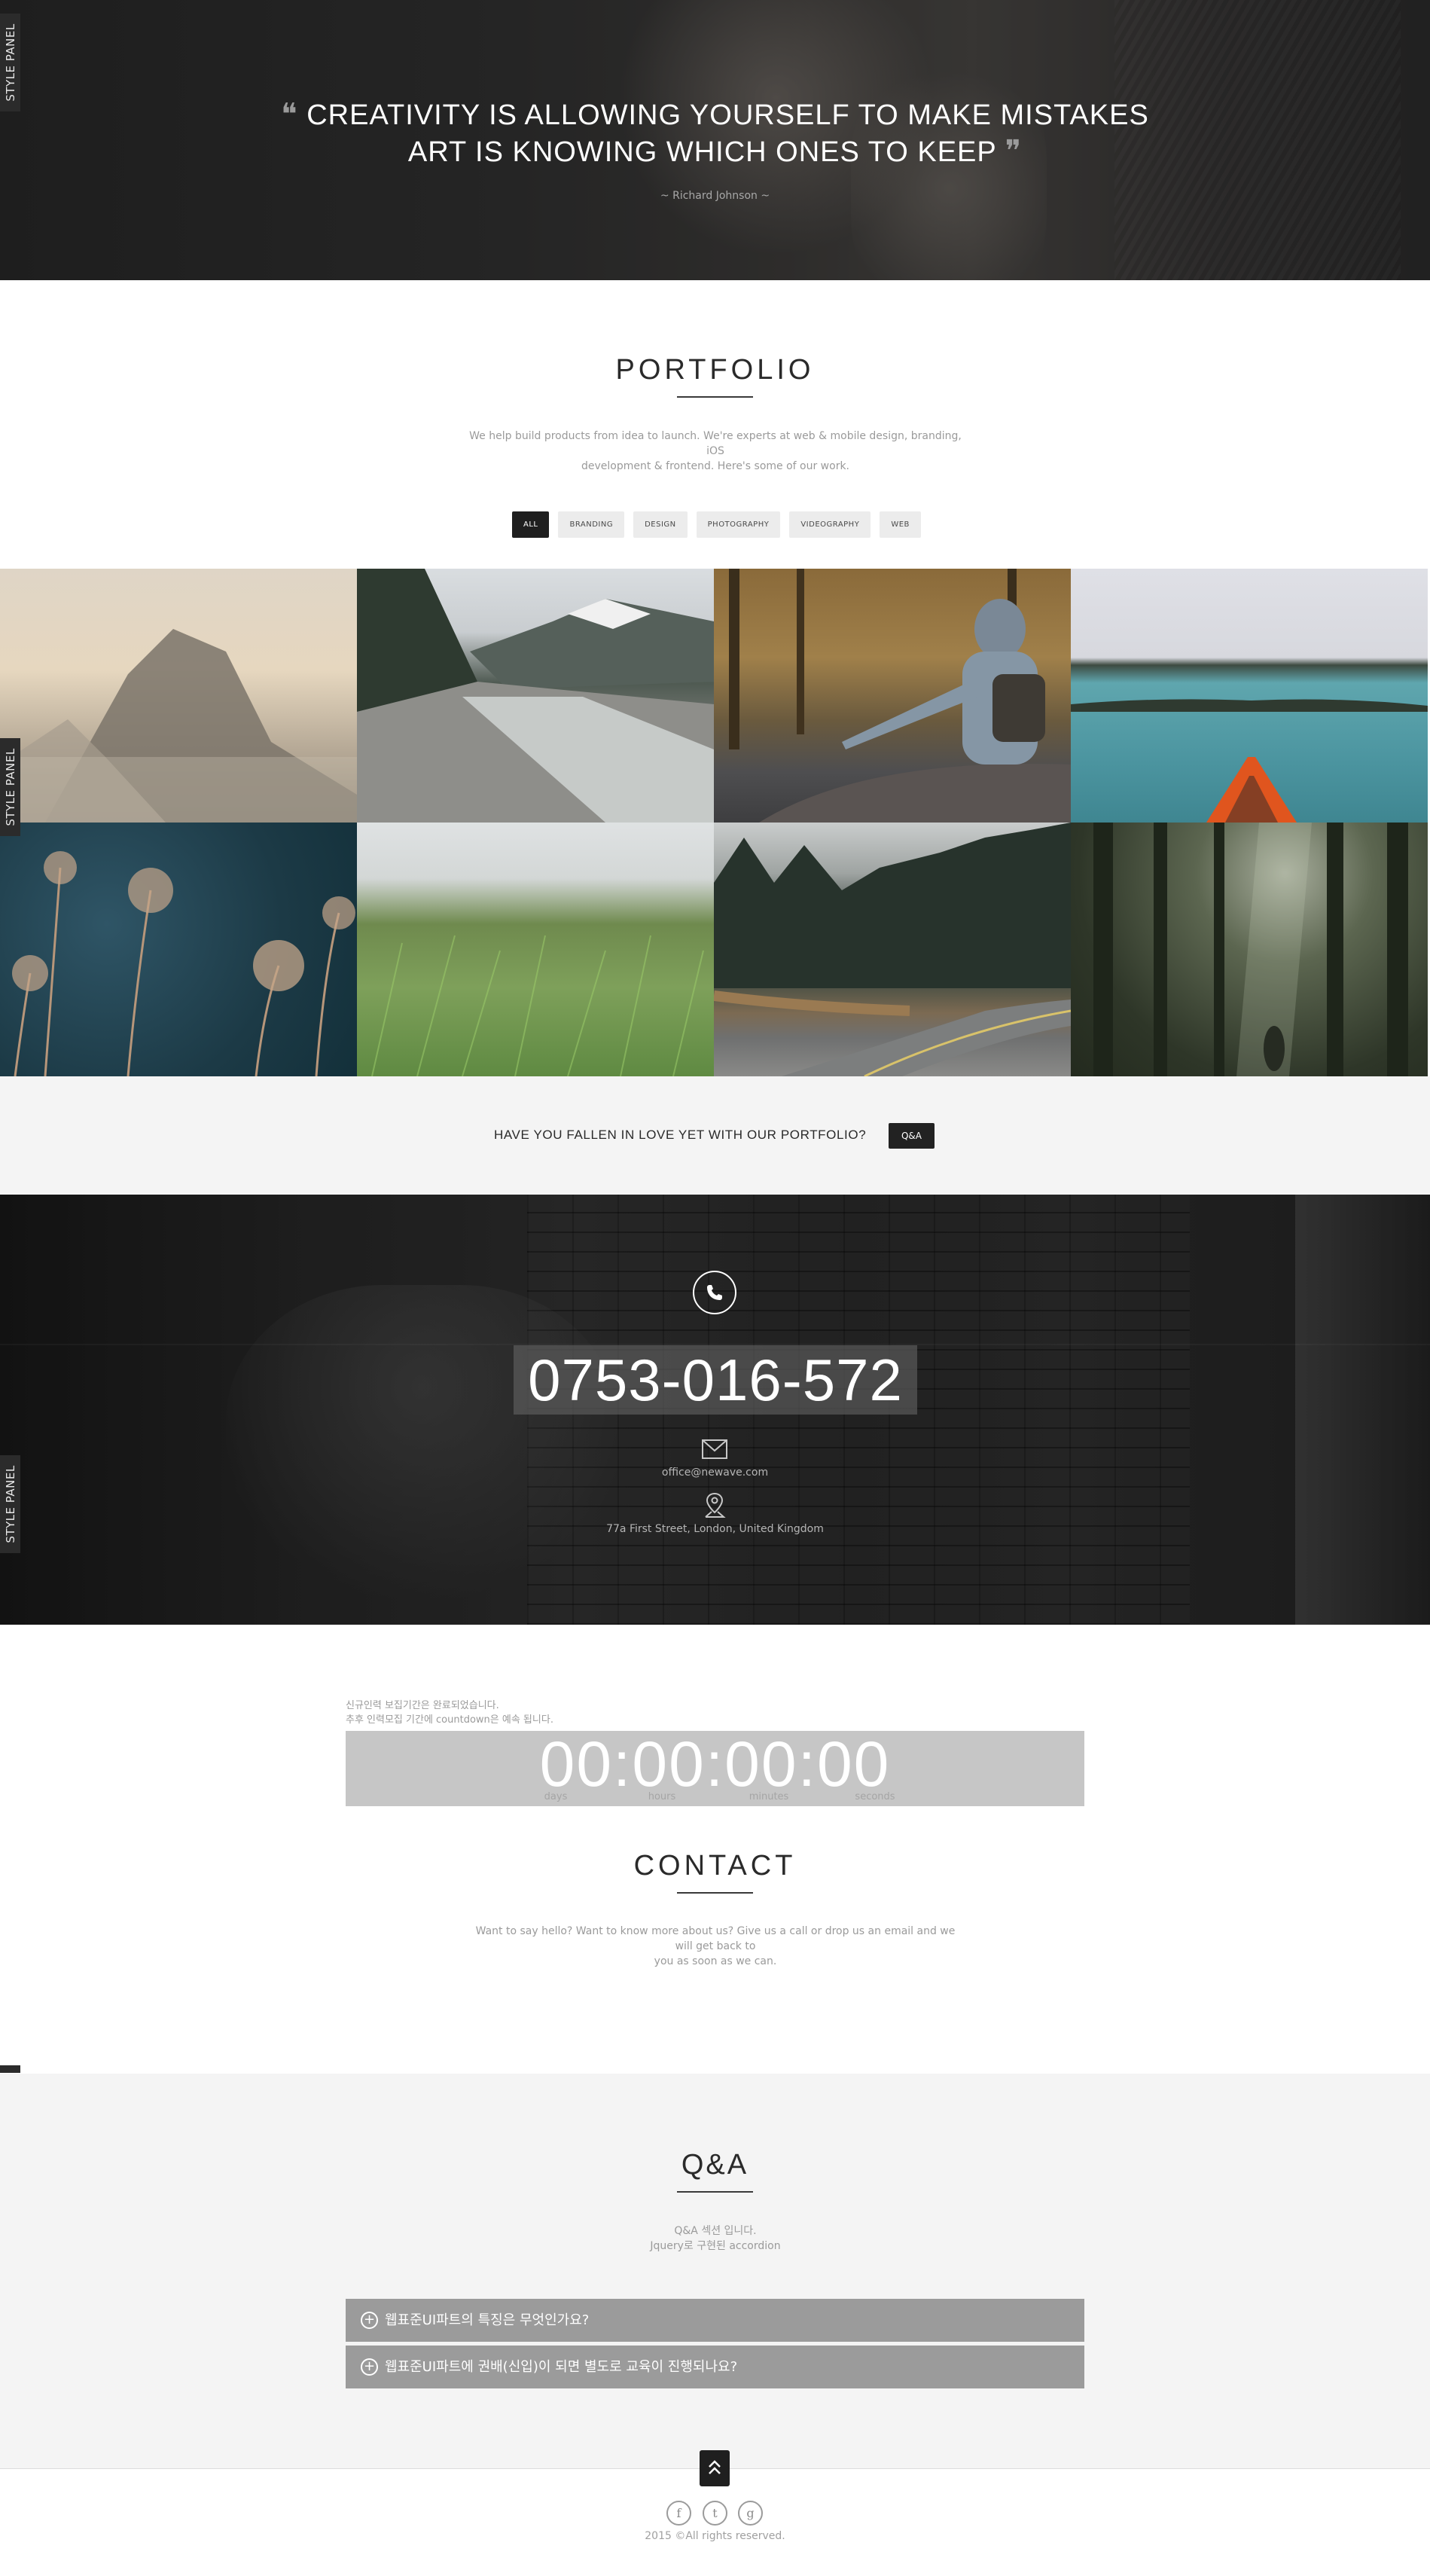  Describe the element at coordinates (678, 2514) in the screenshot. I see `facebook-icon: f` at that location.